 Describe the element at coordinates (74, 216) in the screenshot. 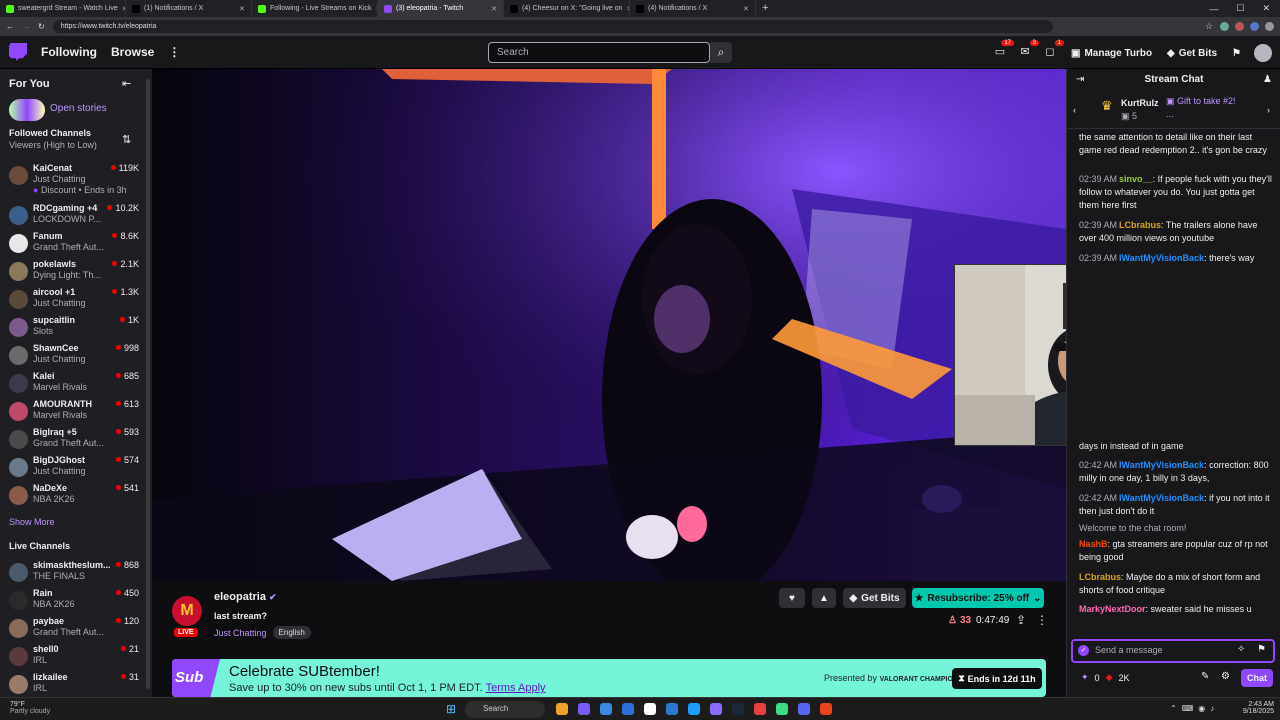

I see `channel-row: RDCgaming +4 LOCKDOWN P... 10.2K` at that location.